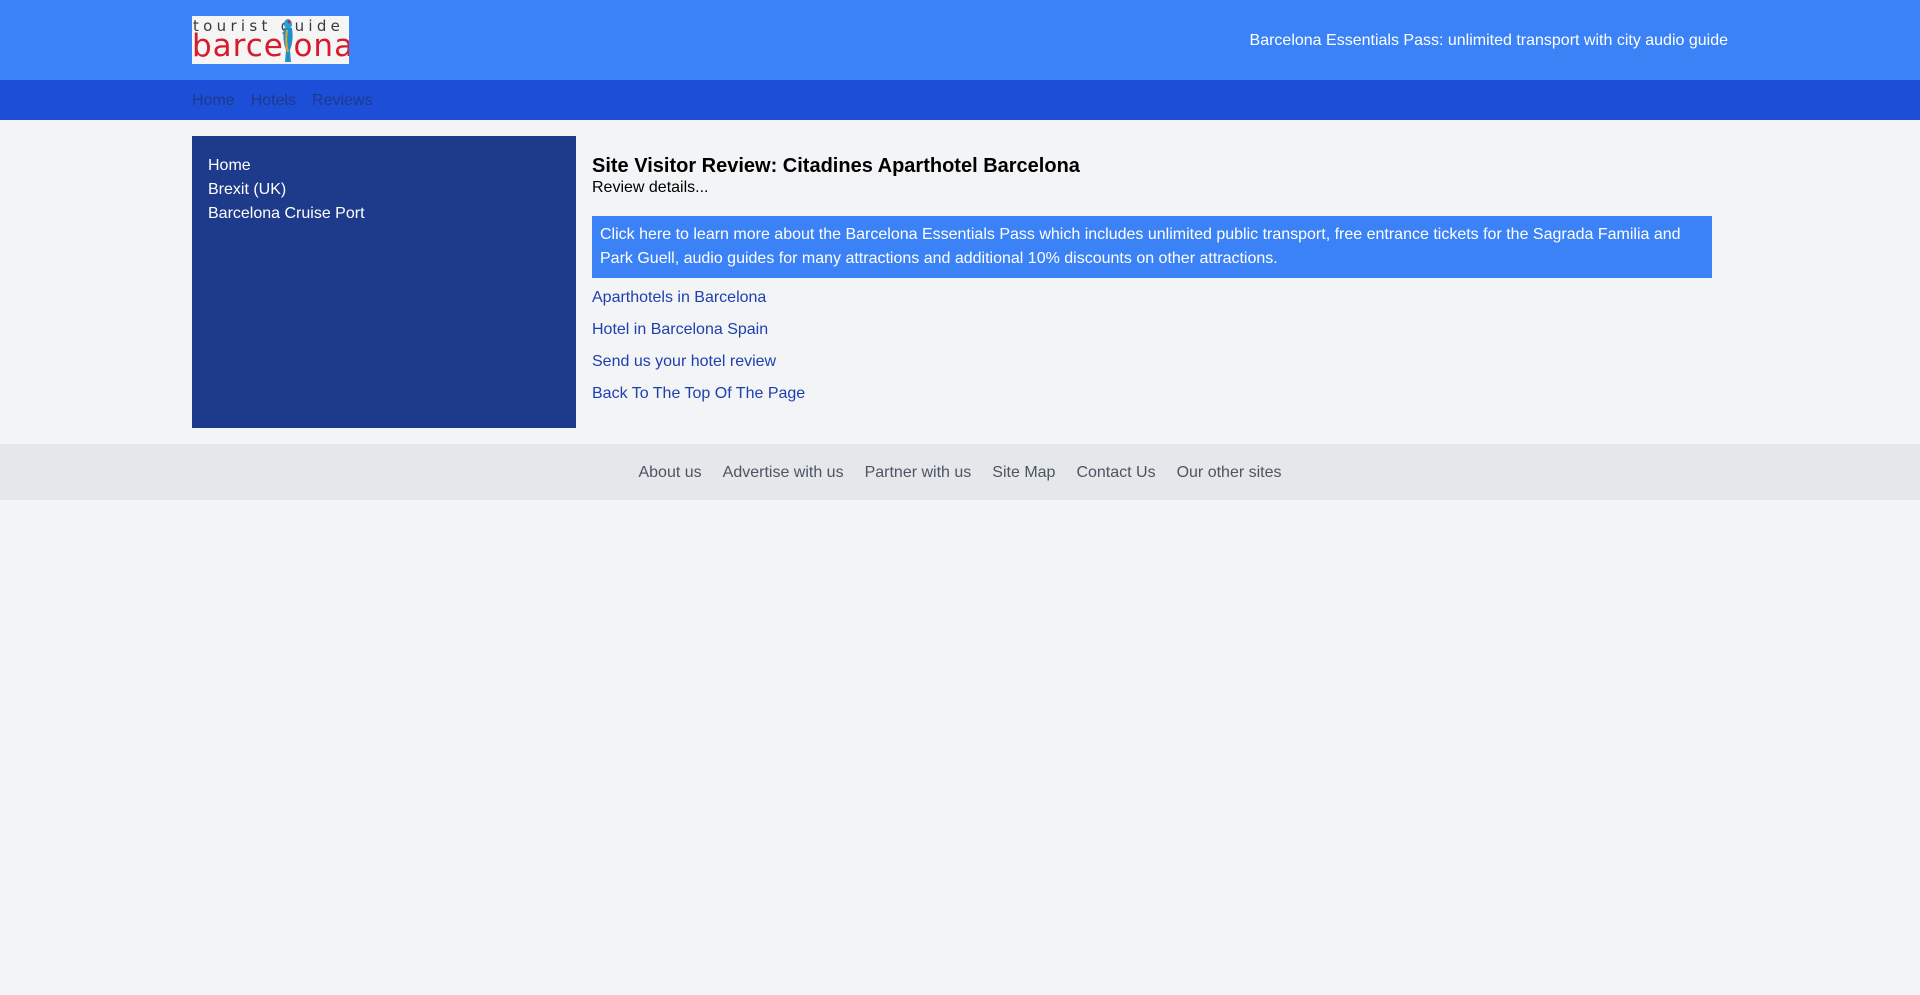  What do you see at coordinates (1152, 330) in the screenshot?
I see `link-hotel-barcelona: Hotel in Barcelona Spain` at bounding box center [1152, 330].